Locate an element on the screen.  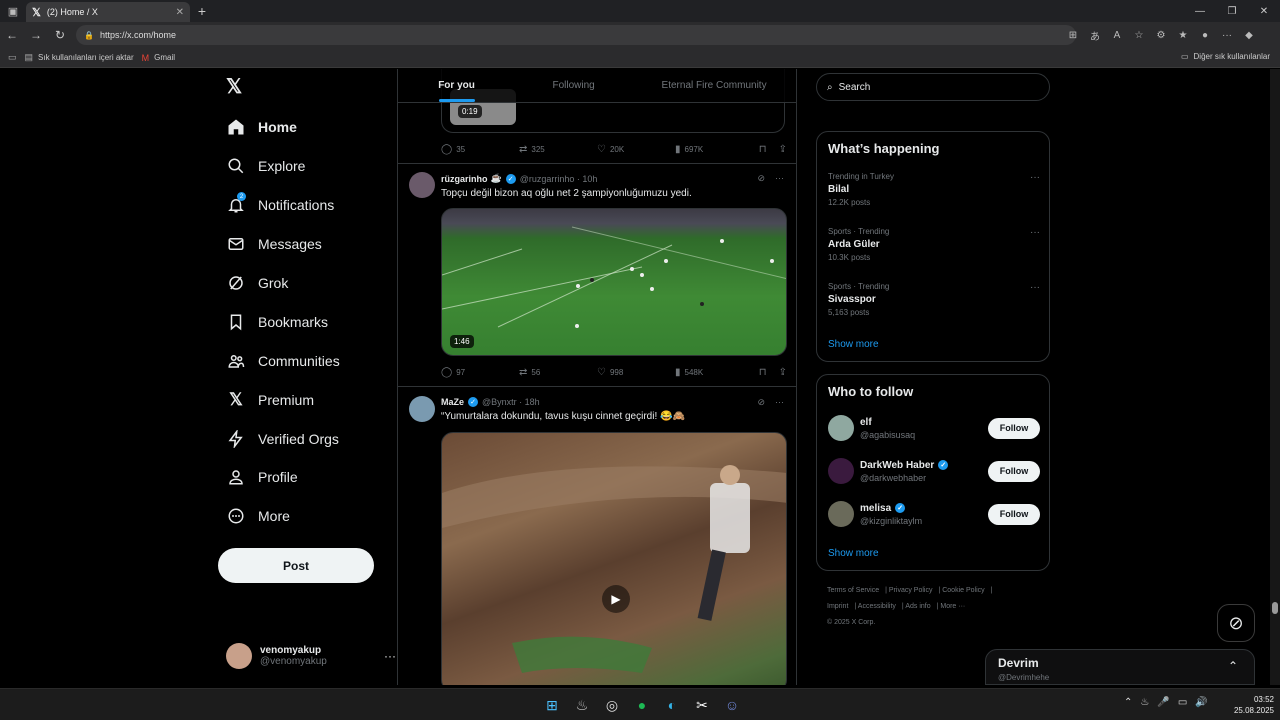
grok-button: ⊘ is located at coordinates (1236, 623).